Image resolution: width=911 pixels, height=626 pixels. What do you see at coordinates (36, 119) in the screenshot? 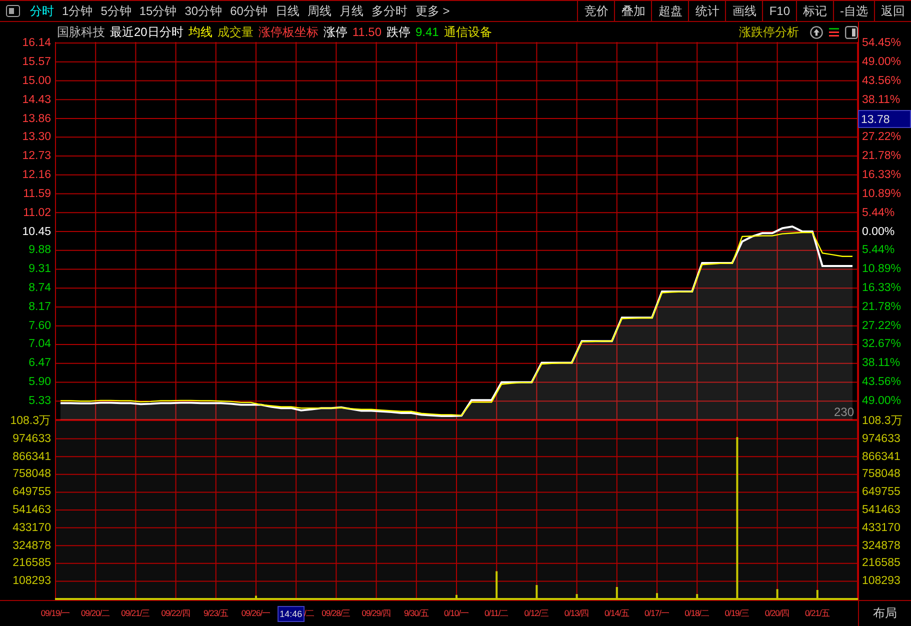
I see `axis-label: 13.86` at bounding box center [36, 119].